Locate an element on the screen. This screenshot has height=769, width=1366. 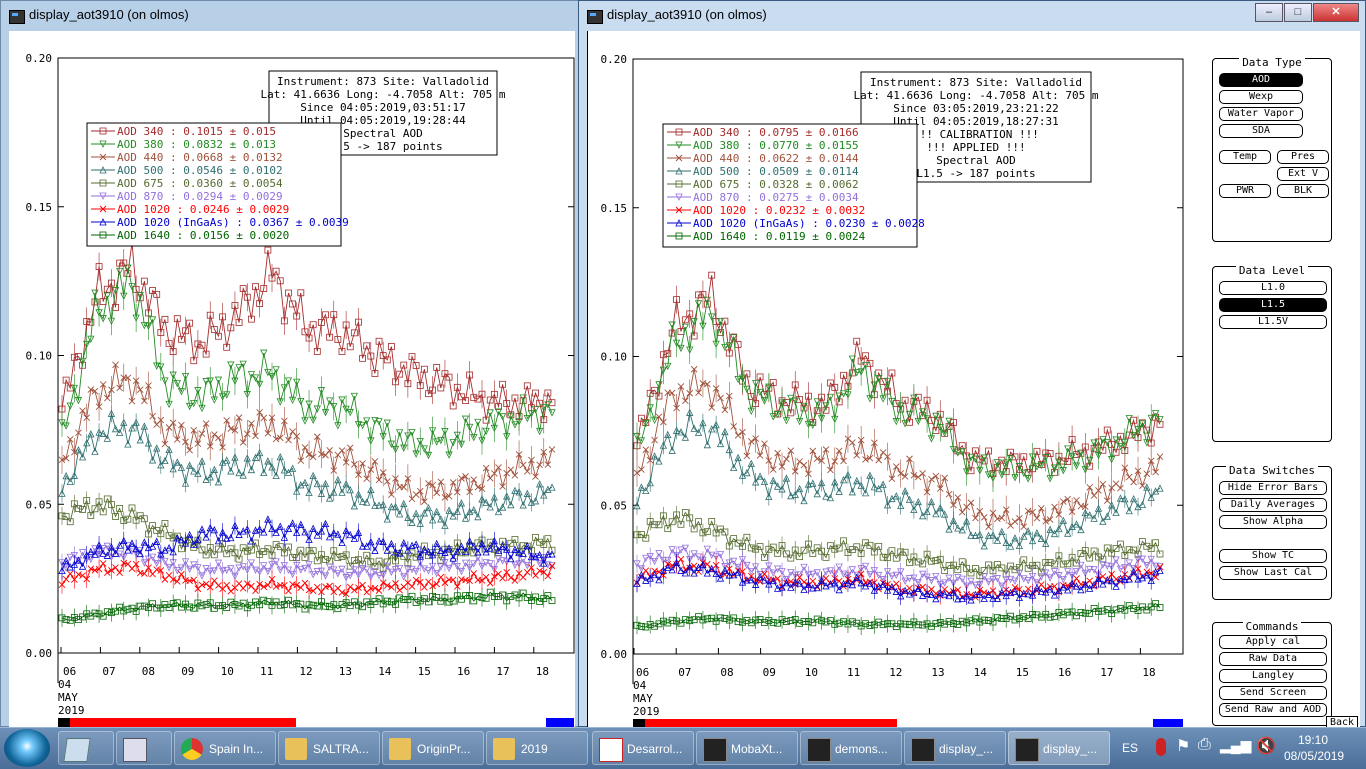
clock-date: 08/05/2019 is located at coordinates (1314, 756).